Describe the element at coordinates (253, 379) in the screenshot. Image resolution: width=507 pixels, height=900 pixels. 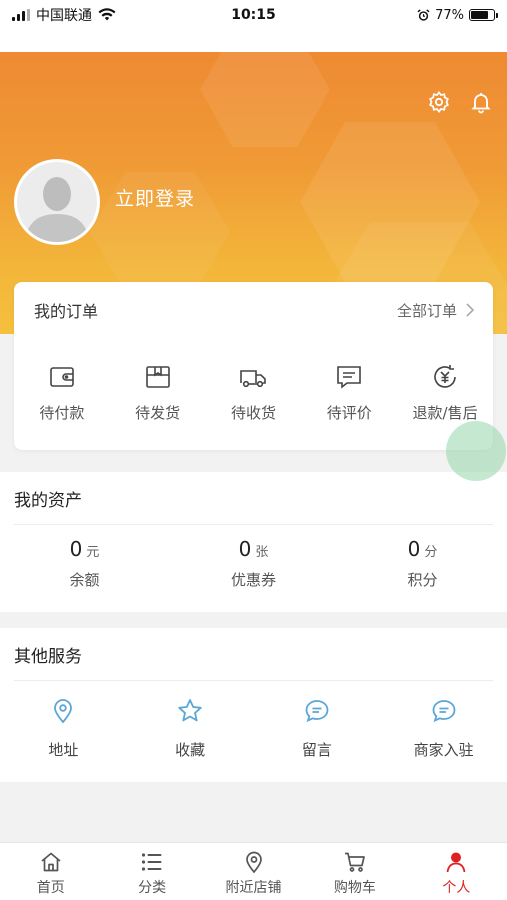
I see `truck-icon` at that location.